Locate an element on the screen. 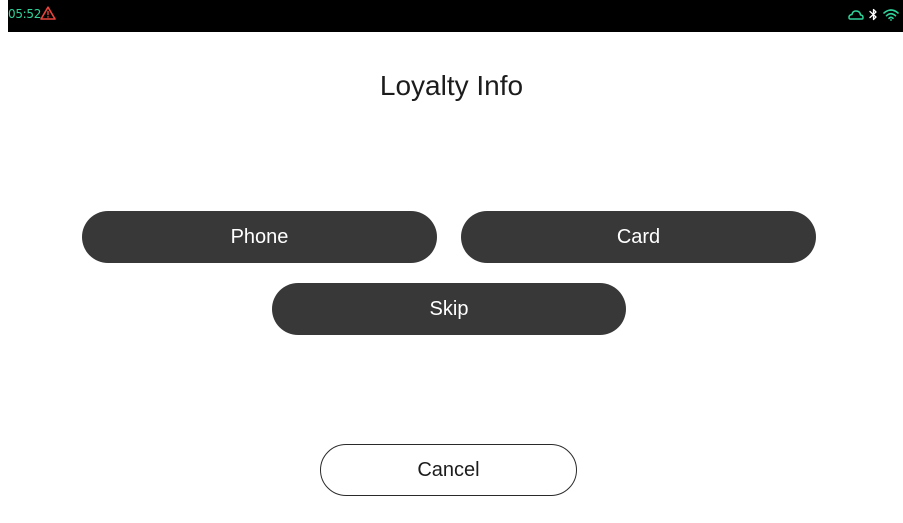 The width and height of the screenshot is (903, 523). status-bar: 05:52 is located at coordinates (451, 16).